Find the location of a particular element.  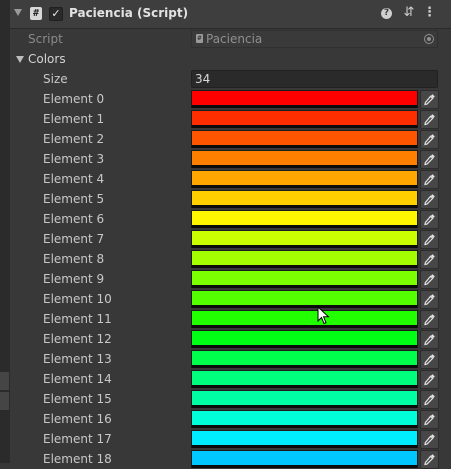

object-picker-icon is located at coordinates (429, 39).